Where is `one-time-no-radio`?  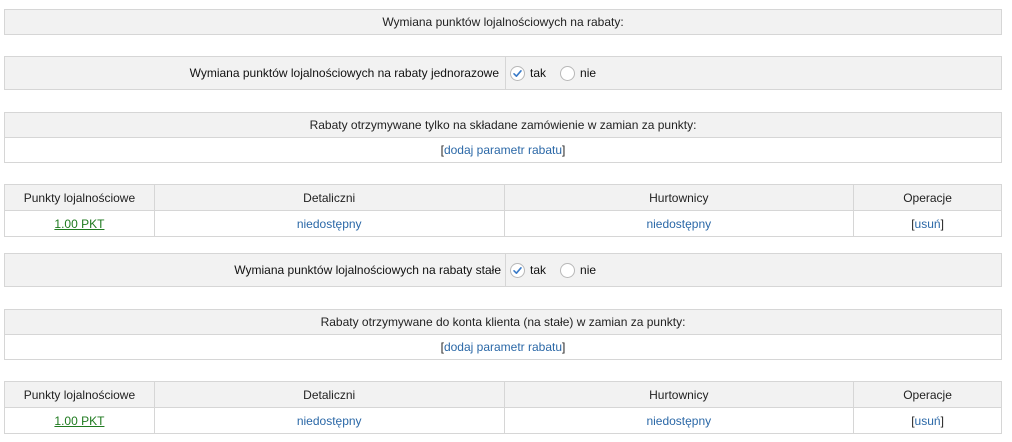
one-time-no-radio is located at coordinates (568, 73).